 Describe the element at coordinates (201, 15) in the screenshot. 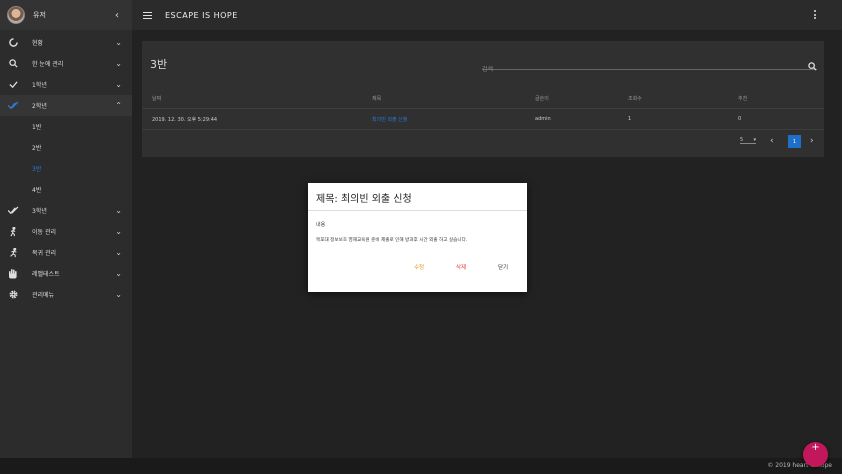

I see `app-title: ESCAPE IS HOPE` at that location.